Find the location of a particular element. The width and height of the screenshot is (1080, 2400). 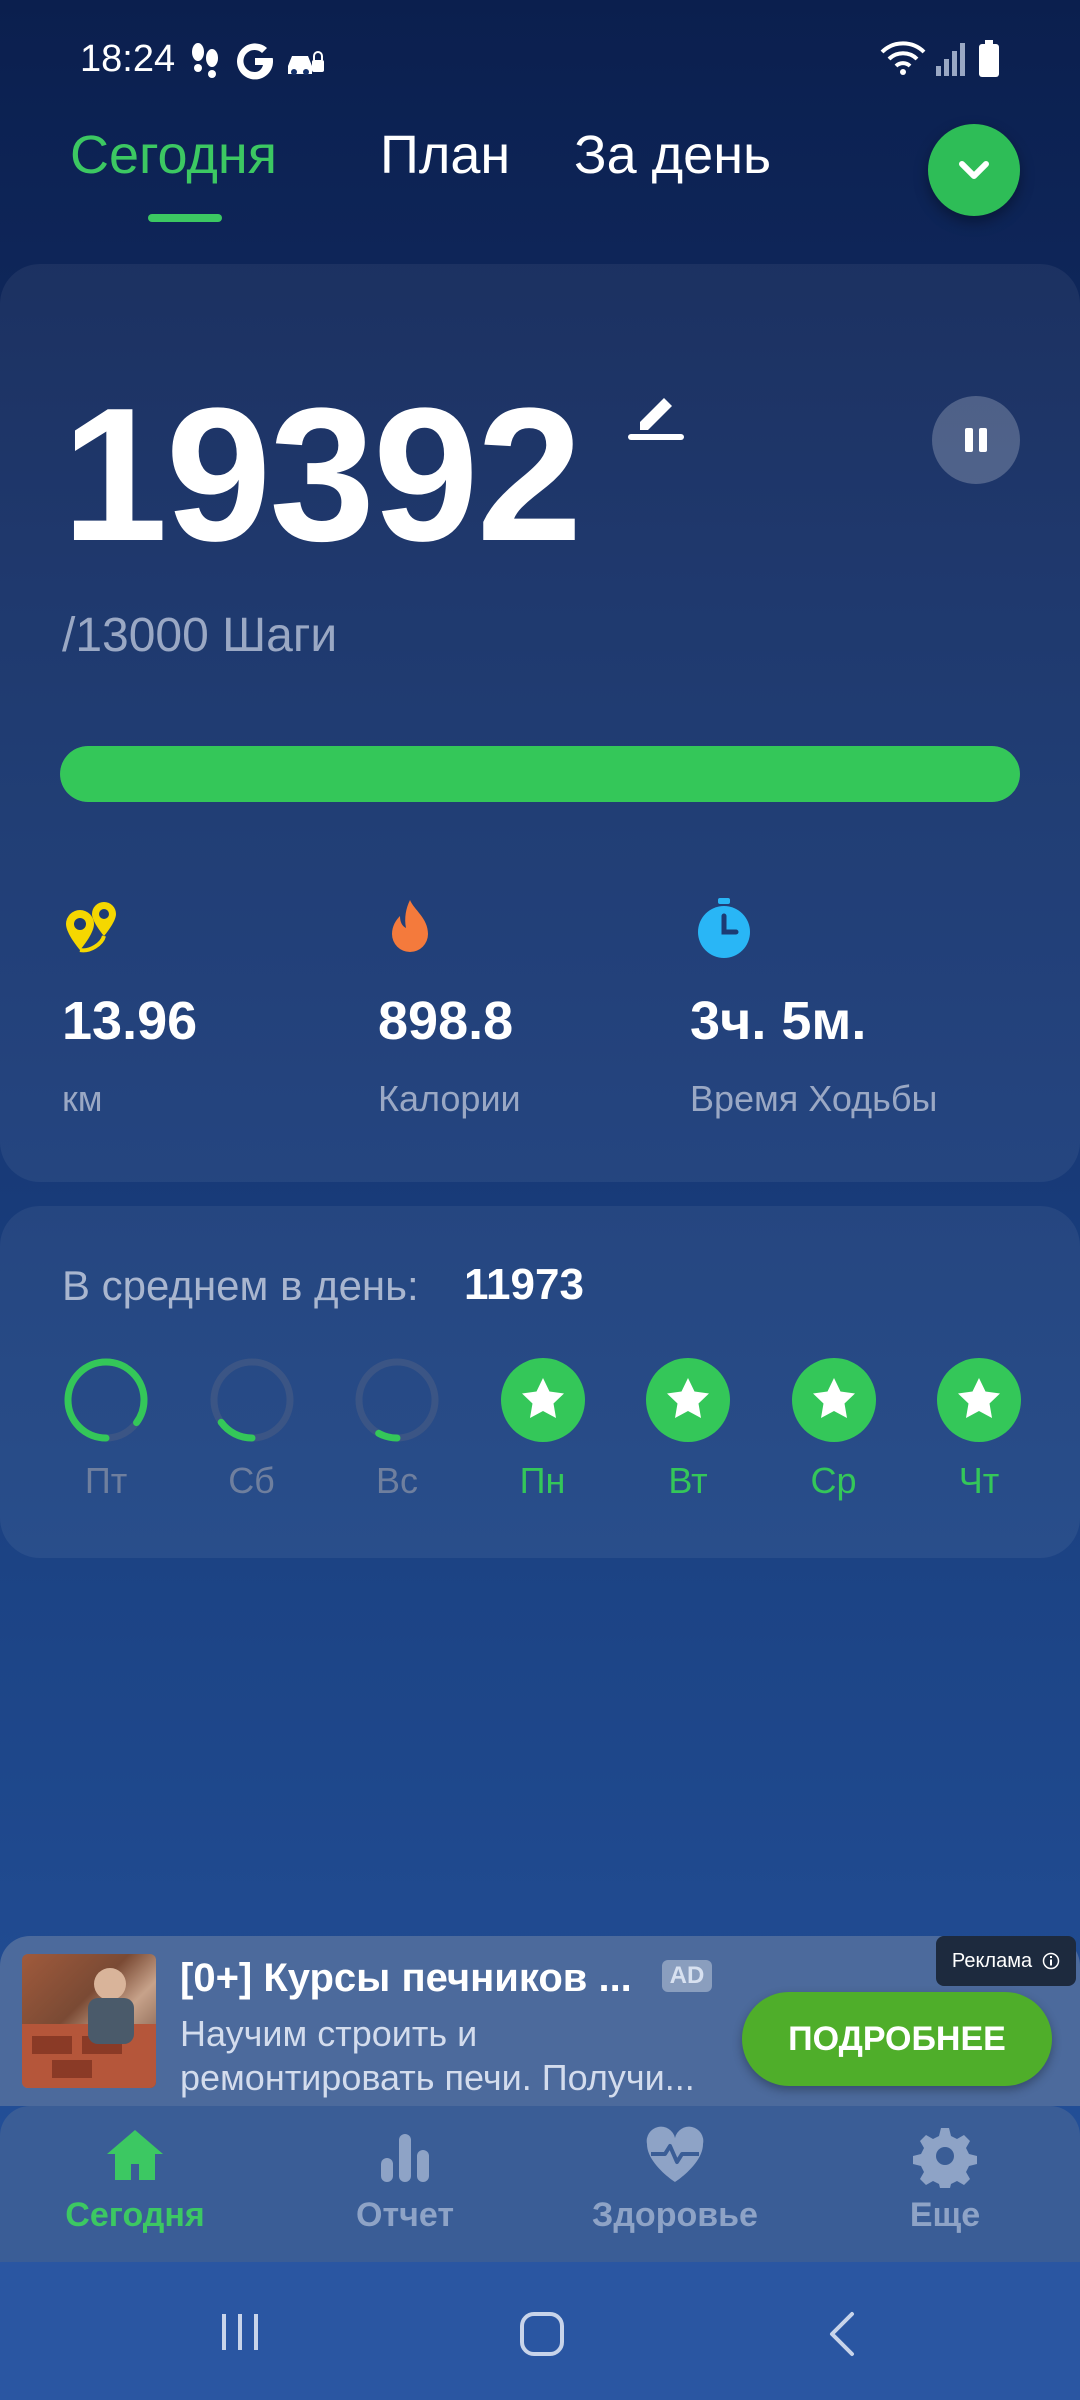

nav-more: Еще is located at coordinates (945, 2184).